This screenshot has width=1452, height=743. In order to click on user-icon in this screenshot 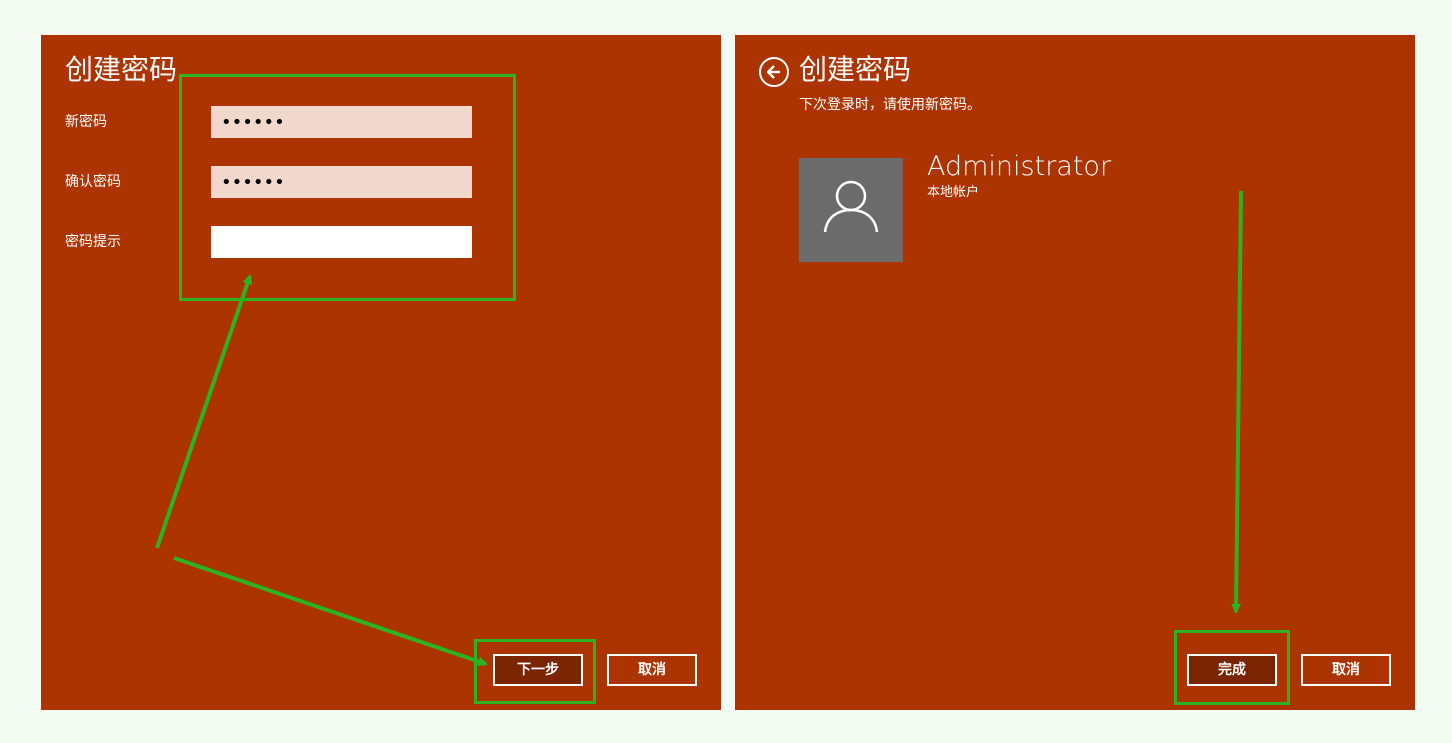, I will do `click(851, 206)`.